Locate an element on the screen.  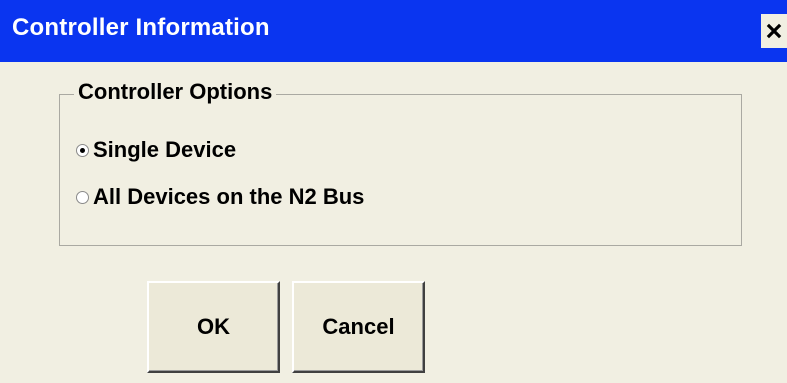
cancel-button: Cancel is located at coordinates (358, 327).